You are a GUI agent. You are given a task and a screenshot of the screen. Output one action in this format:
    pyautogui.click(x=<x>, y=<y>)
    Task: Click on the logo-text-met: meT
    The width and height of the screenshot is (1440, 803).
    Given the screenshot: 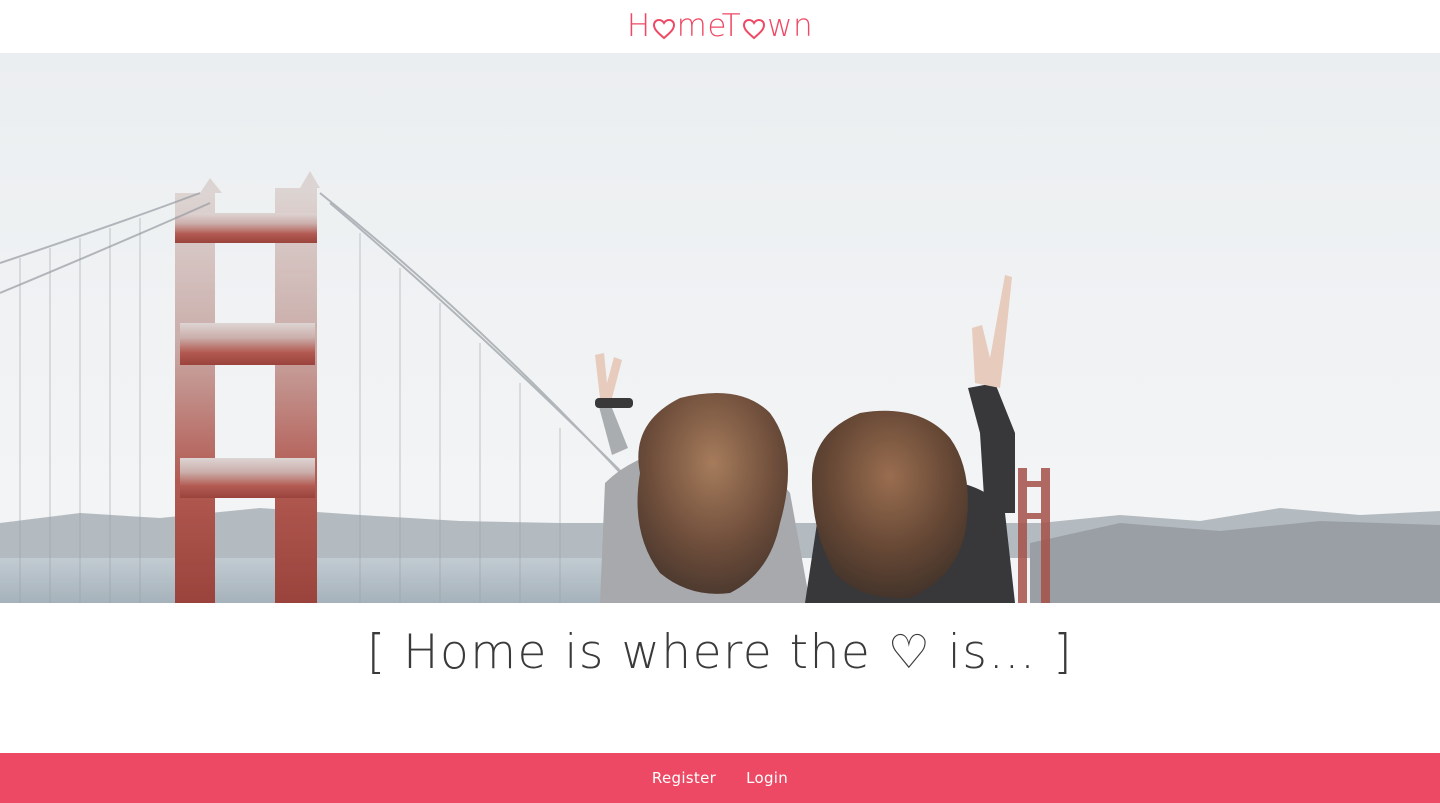 What is the action you would take?
    pyautogui.click(x=709, y=26)
    